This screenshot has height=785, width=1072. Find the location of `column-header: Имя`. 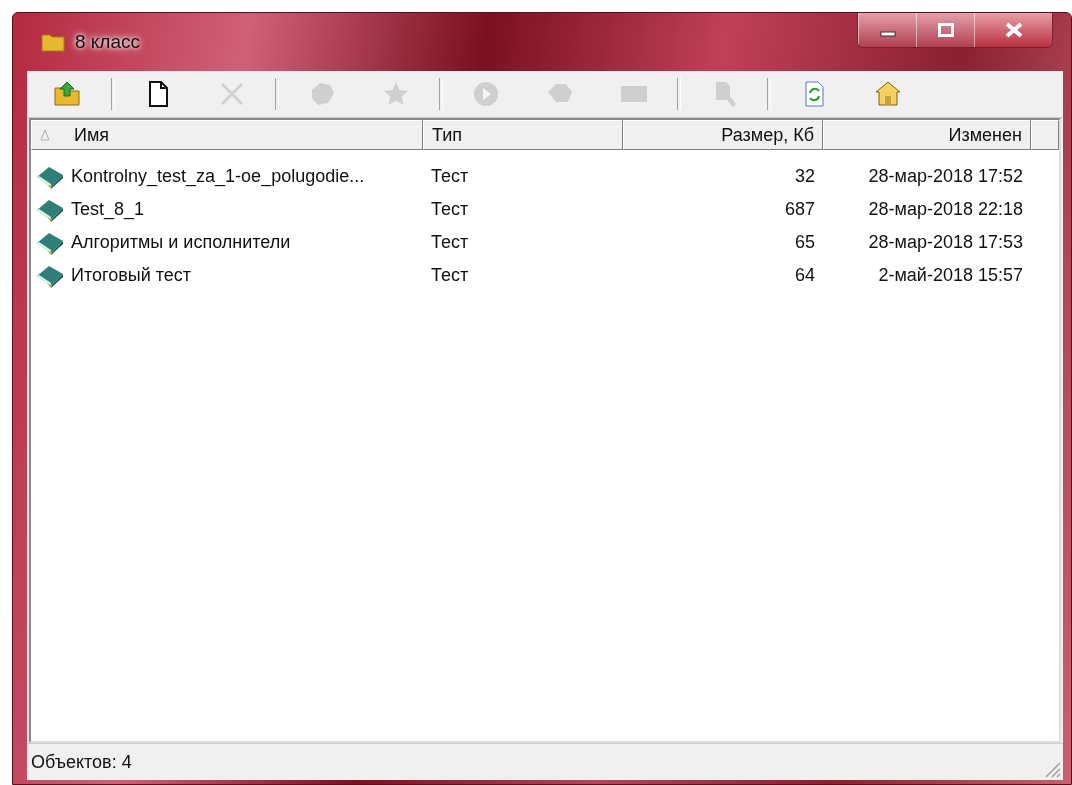

column-header: Имя is located at coordinates (227, 135).